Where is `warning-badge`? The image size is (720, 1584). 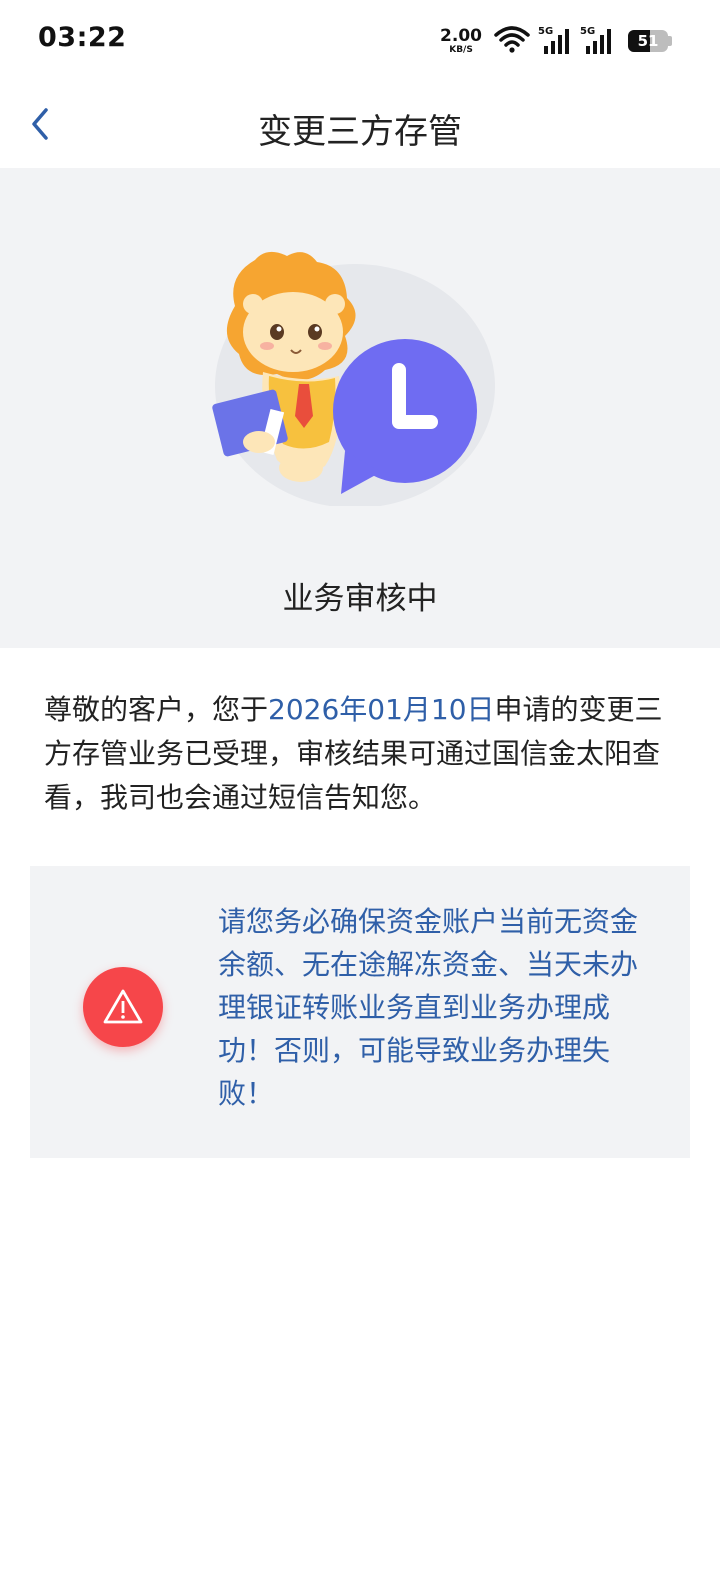
warning-badge is located at coordinates (123, 1007).